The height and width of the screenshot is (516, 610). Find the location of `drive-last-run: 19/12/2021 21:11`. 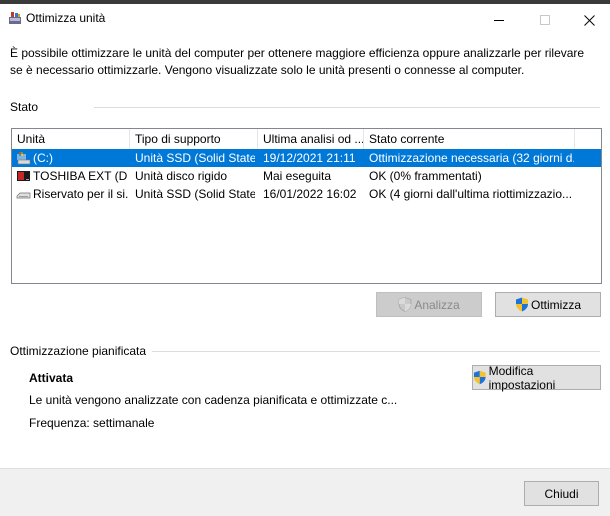

drive-last-run: 19/12/2021 21:11 is located at coordinates (309, 158).